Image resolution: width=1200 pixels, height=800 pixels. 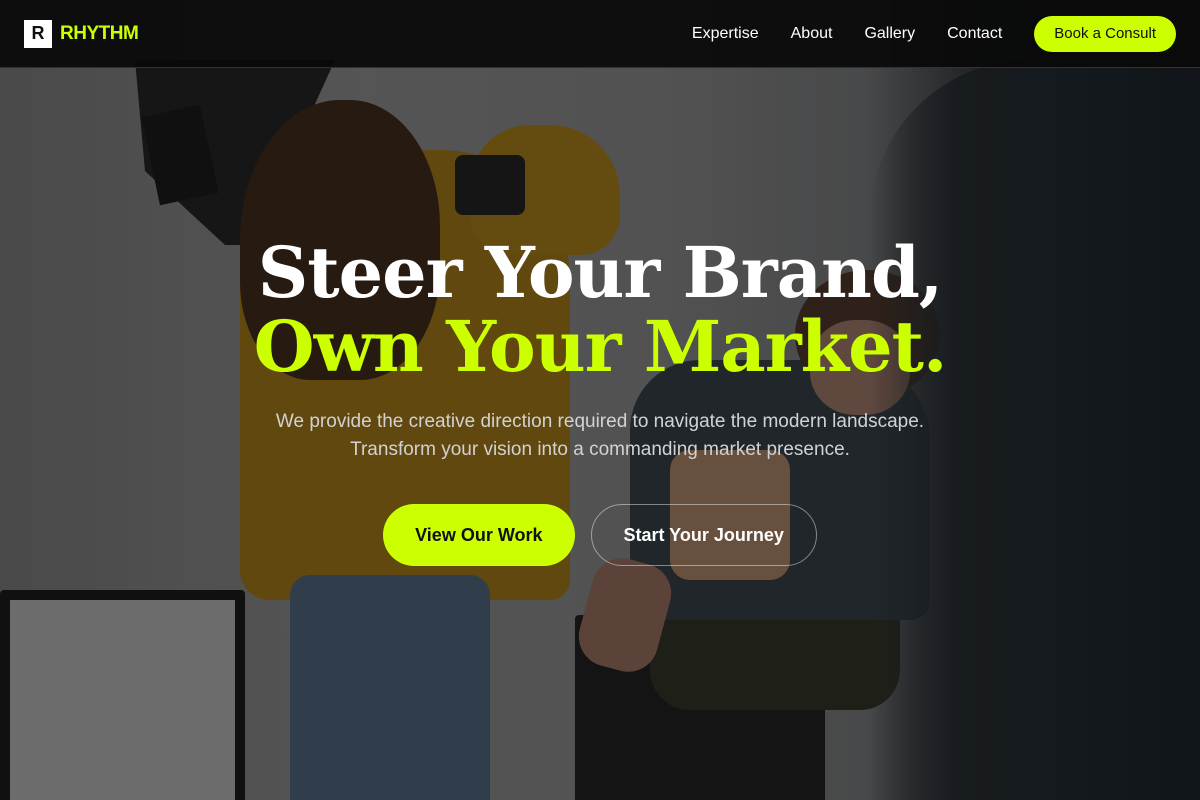 I want to click on nav-link-expertise: Expertise, so click(x=725, y=34).